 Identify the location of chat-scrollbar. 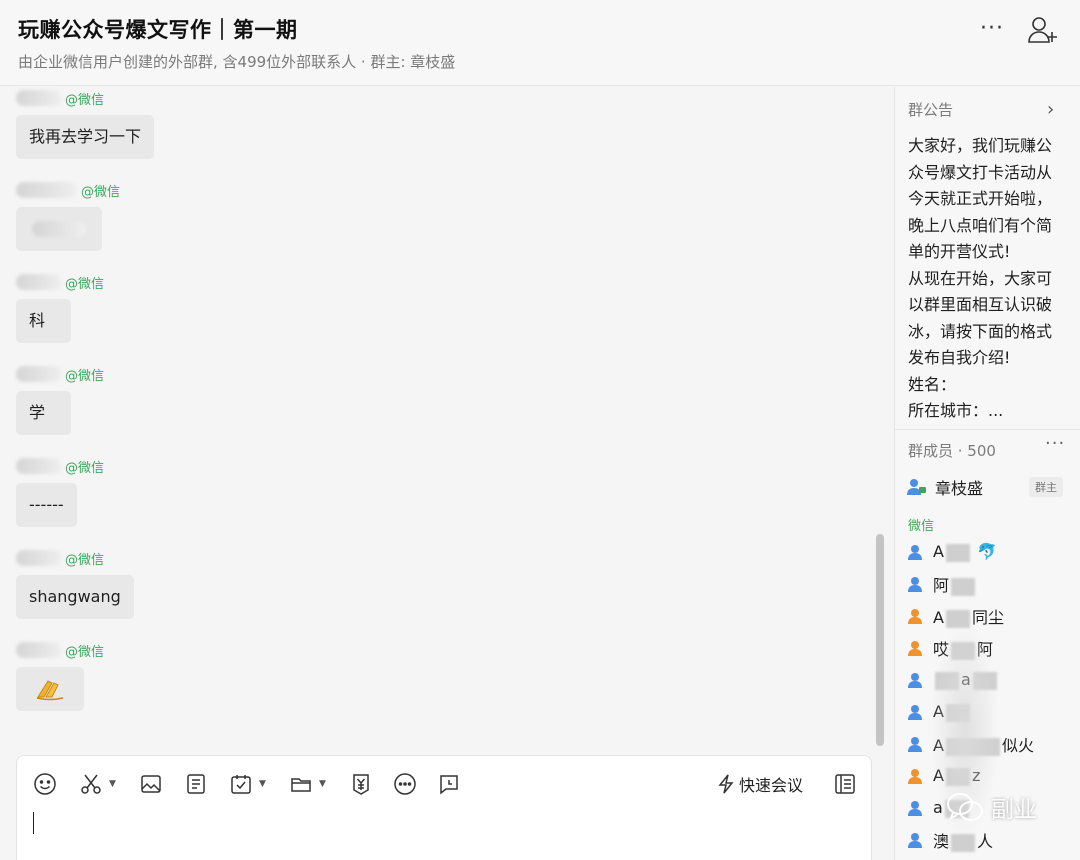
(880, 640).